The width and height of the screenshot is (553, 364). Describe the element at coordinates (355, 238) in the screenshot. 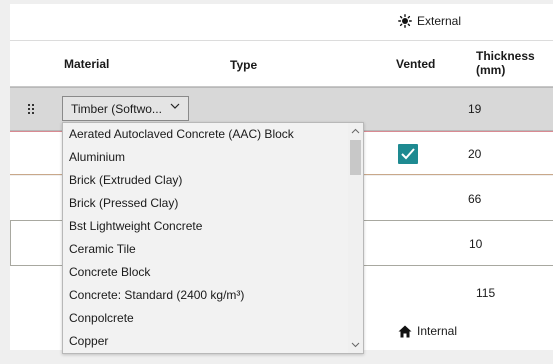

I see `dropdown-scrollbar` at that location.